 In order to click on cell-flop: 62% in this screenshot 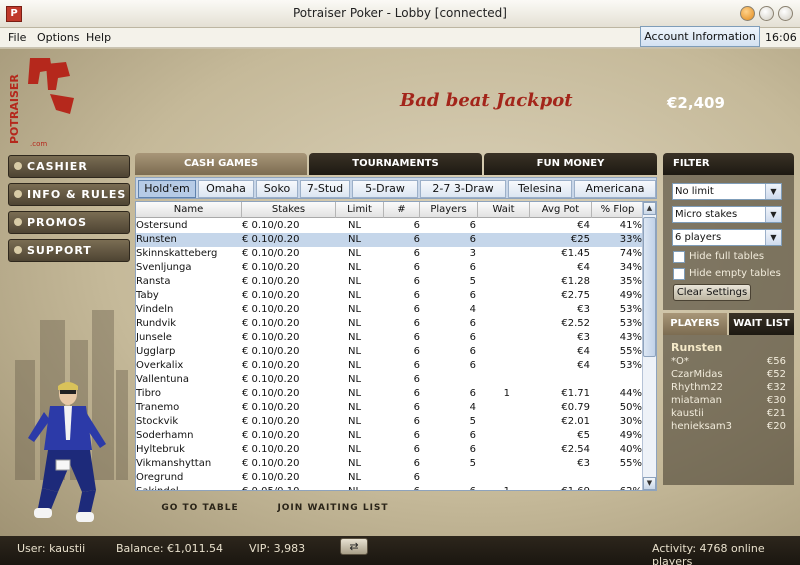, I will do `click(618, 487)`.